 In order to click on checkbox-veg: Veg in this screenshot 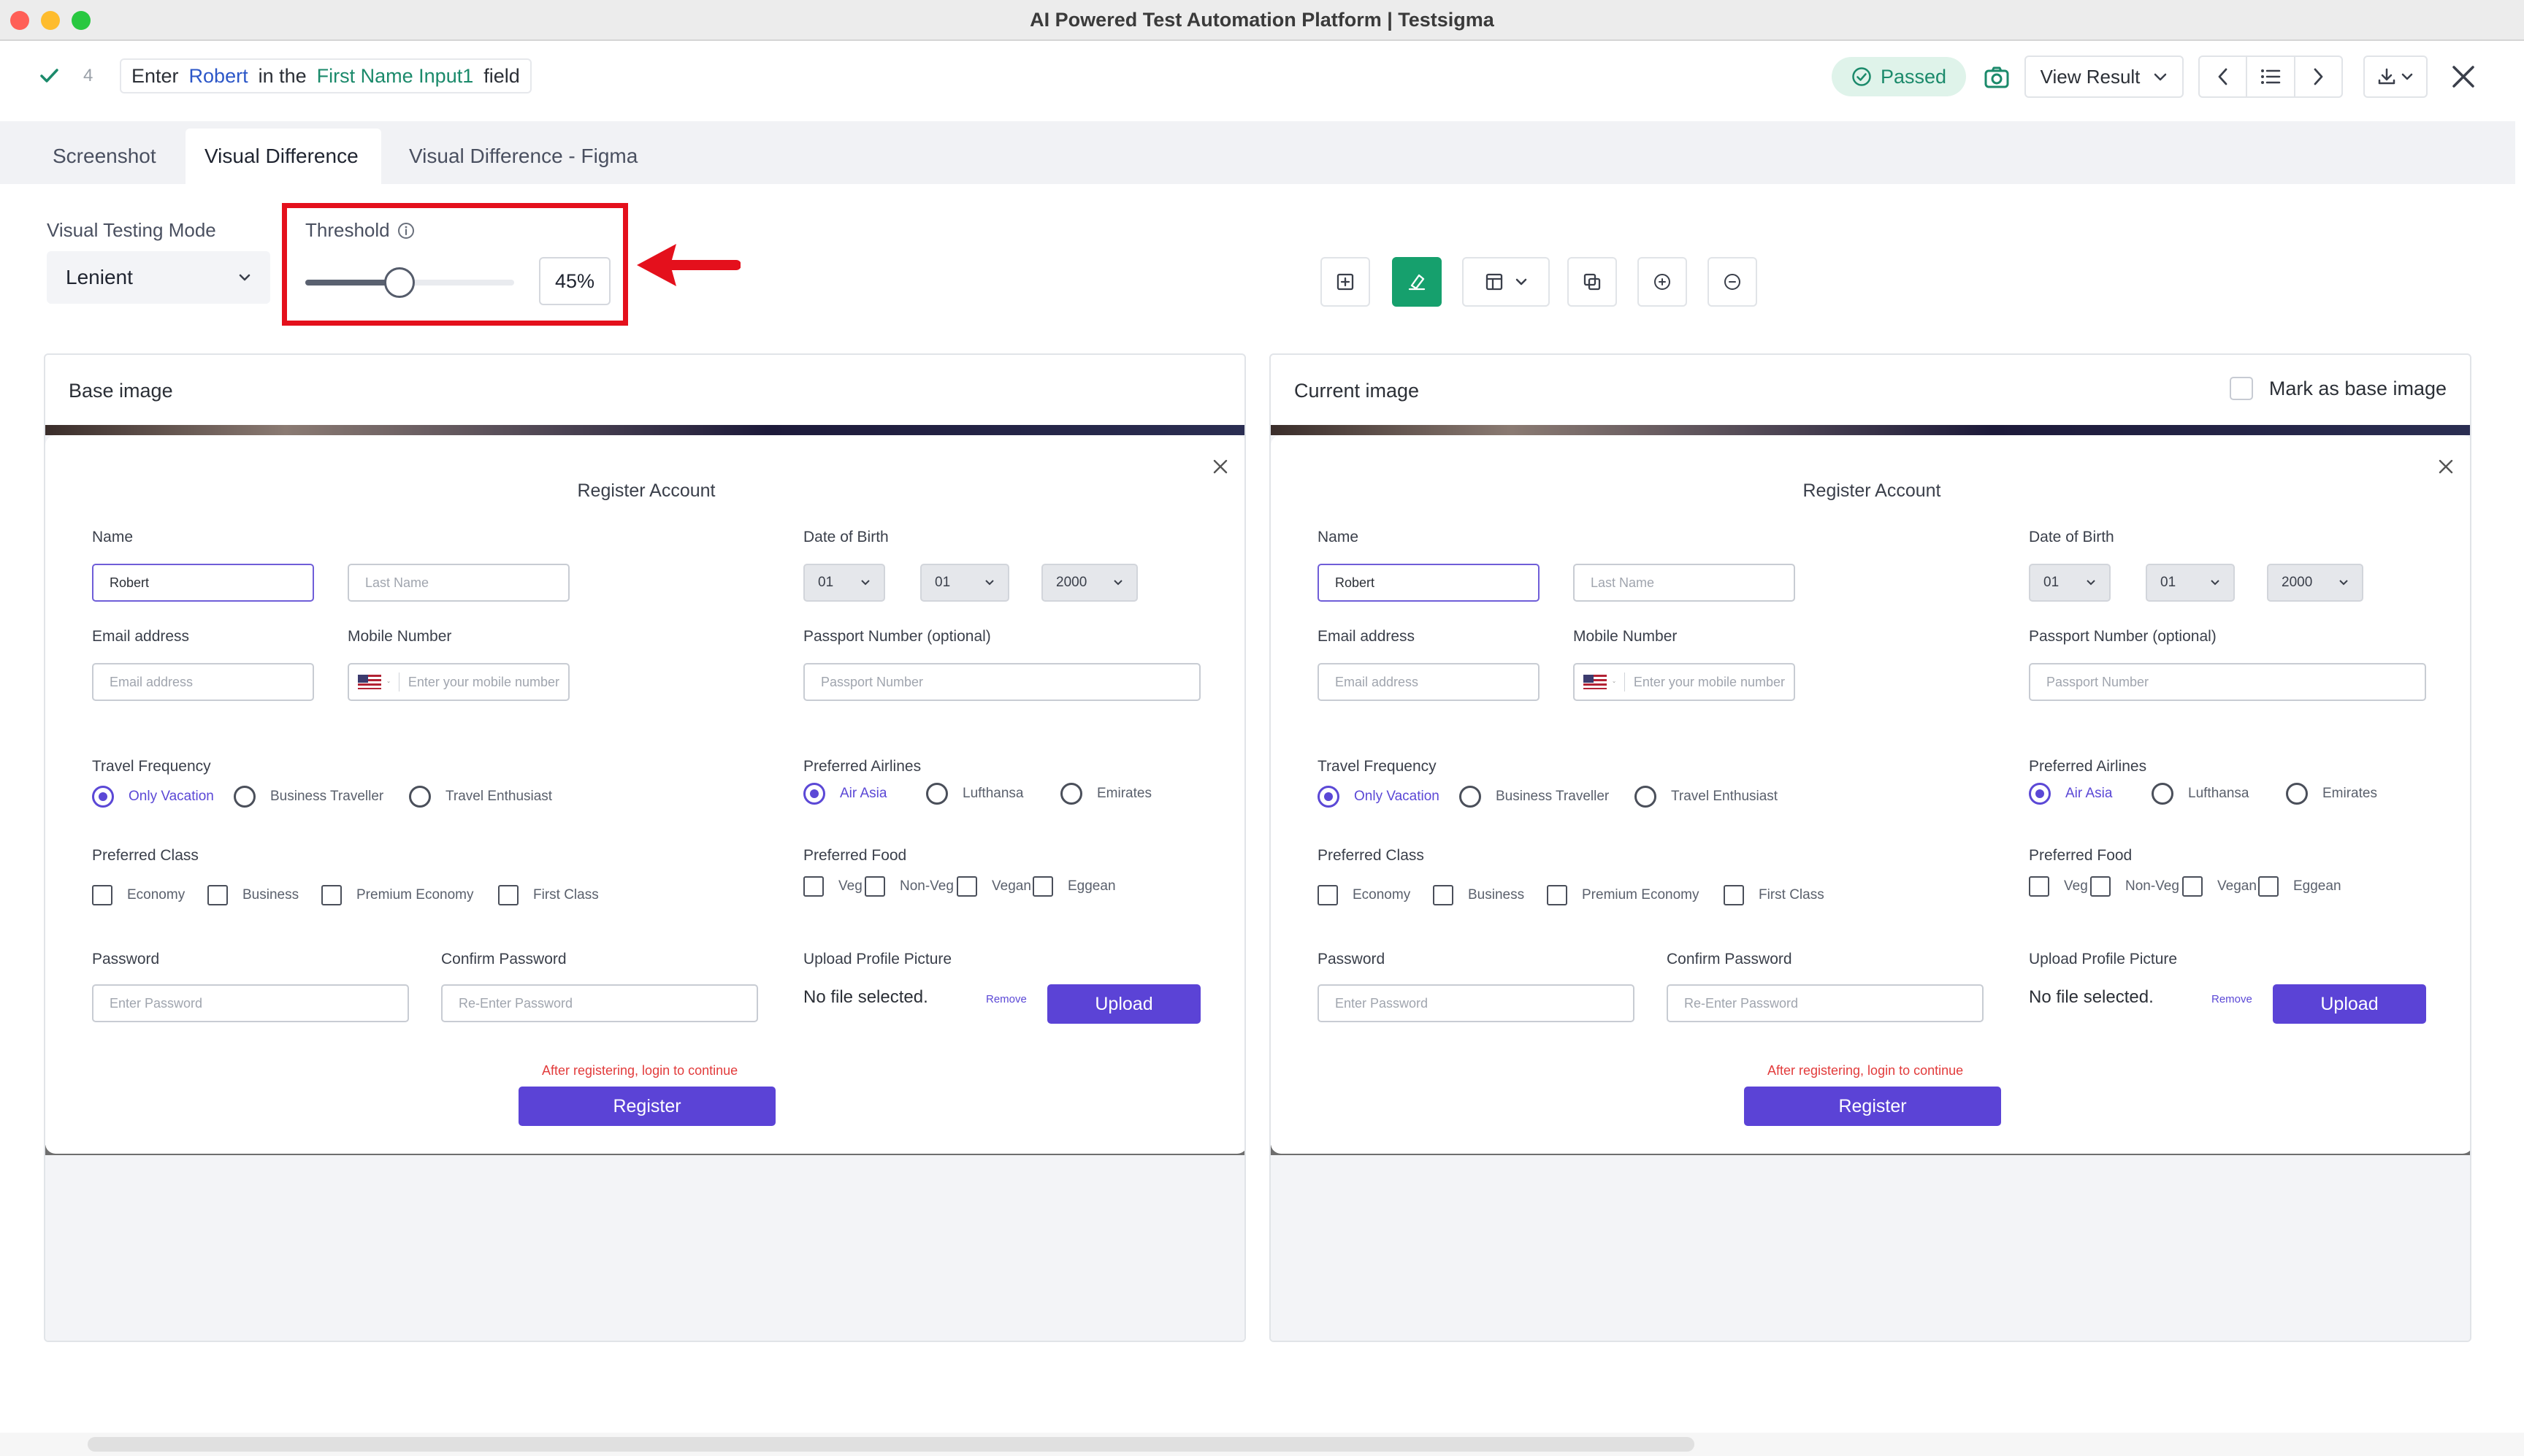, I will do `click(2058, 886)`.